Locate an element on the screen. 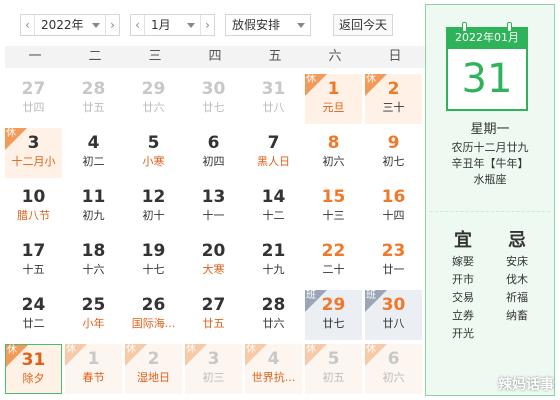 The height and width of the screenshot is (400, 560). day-cell: 19 十七 is located at coordinates (153, 261).